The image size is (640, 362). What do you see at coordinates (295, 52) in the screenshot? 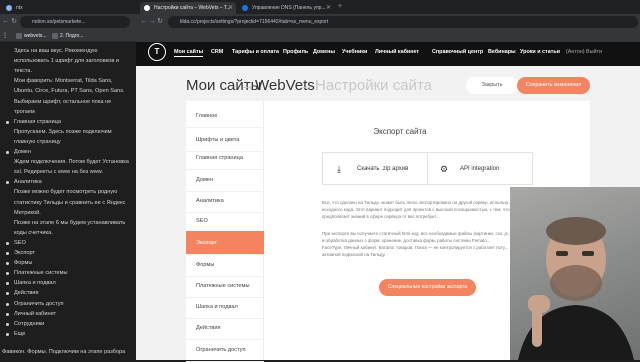
I see `menu-profile: Профиль` at bounding box center [295, 52].